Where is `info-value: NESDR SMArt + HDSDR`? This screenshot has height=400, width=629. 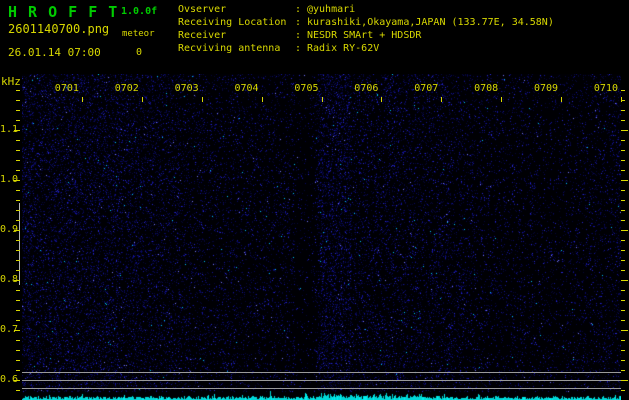
info-value: NESDR SMArt + HDSDR is located at coordinates (364, 35).